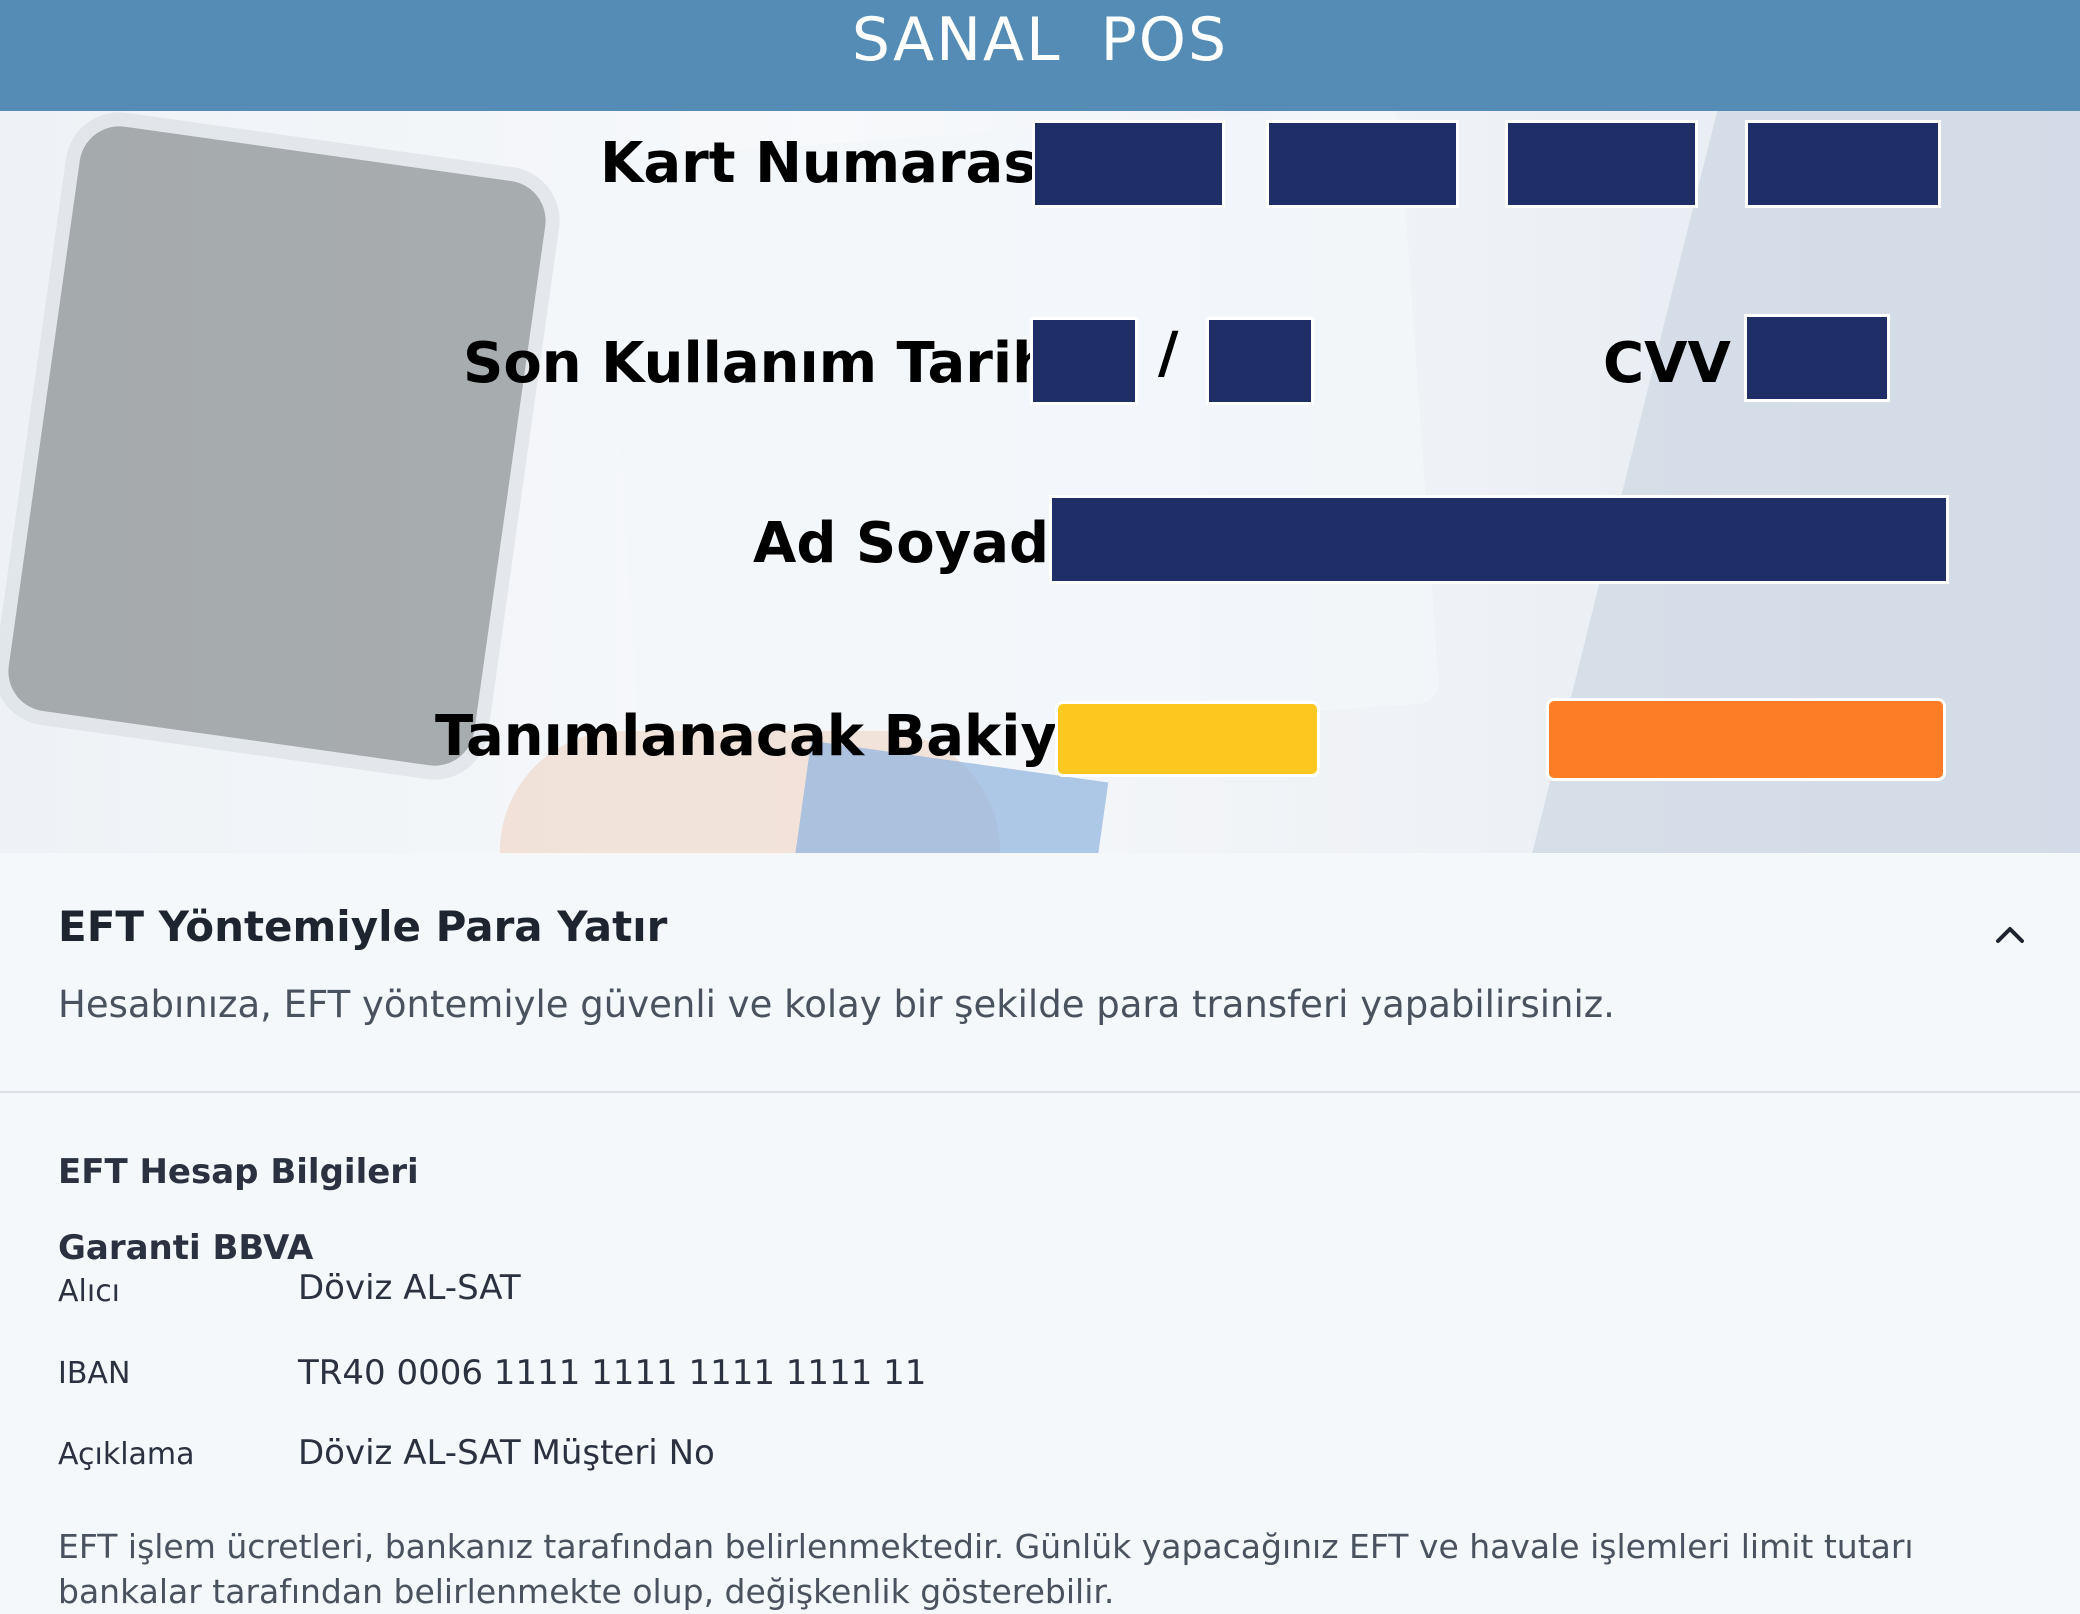 Image resolution: width=2080 pixels, height=1614 pixels. Describe the element at coordinates (126, 1454) in the screenshot. I see `description-key: Açıklama` at that location.